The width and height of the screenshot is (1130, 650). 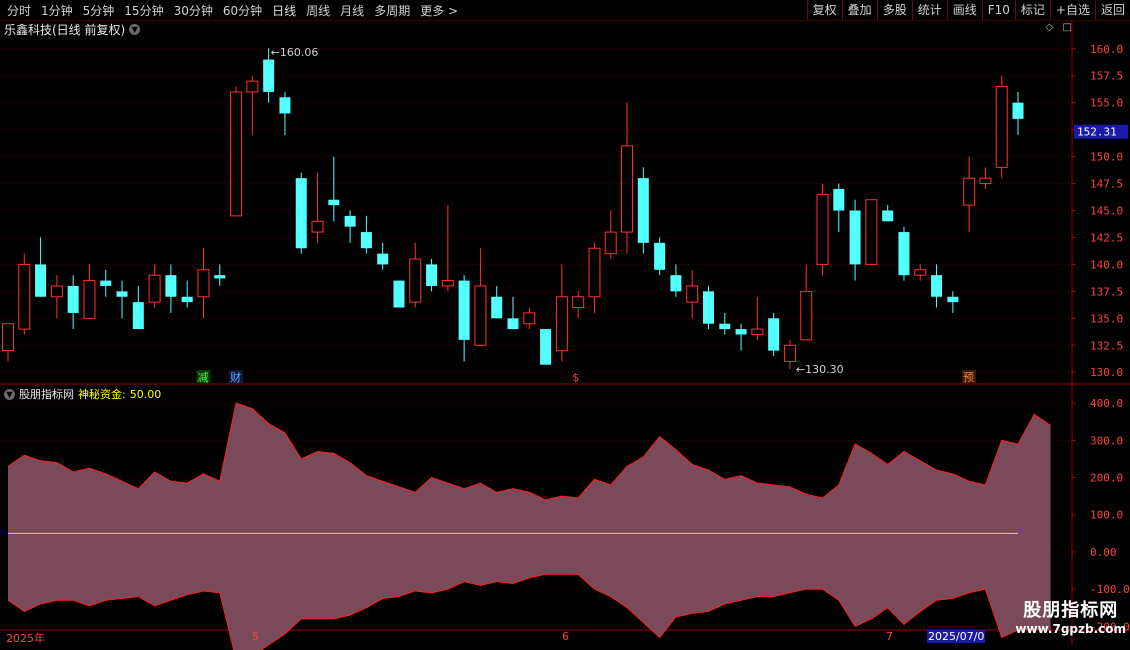 I want to click on date-jul: 7, so click(x=889, y=636).